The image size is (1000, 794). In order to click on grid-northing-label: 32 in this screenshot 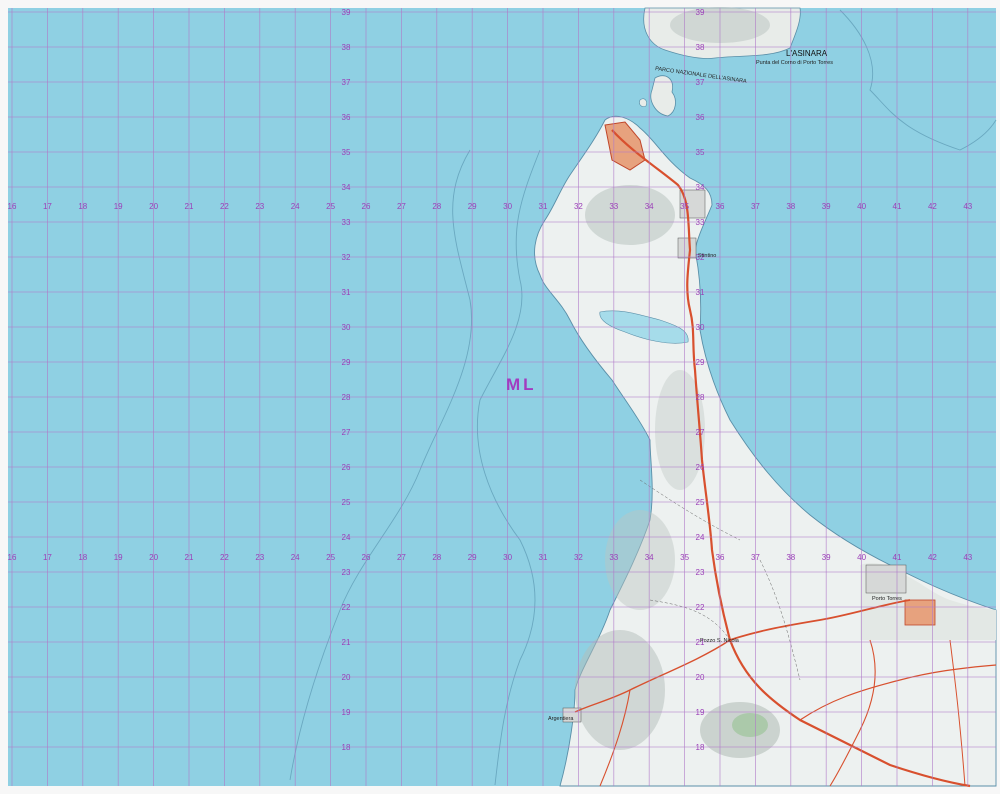, I will do `click(346, 257)`.